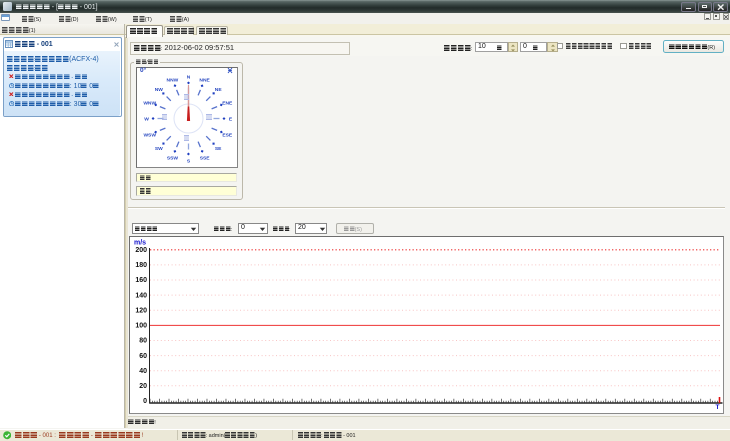  Describe the element at coordinates (141, 326) in the screenshot. I see `svg-text: 100` at that location.